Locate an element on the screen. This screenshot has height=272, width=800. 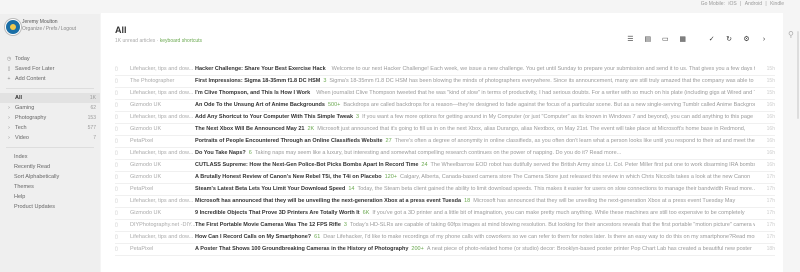
article-title: How Can I Record Calls on My Smartphone? is located at coordinates (253, 237).